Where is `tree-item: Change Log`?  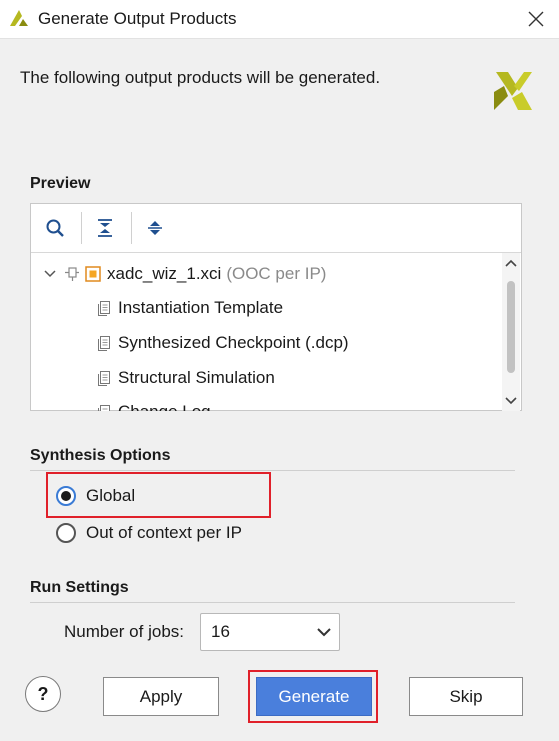 tree-item: Change Log is located at coordinates (154, 404).